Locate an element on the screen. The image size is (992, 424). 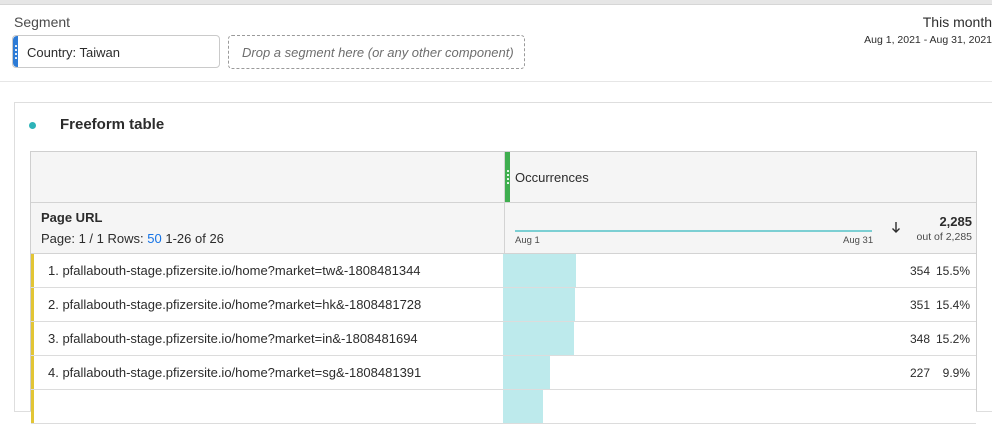
sparkline is located at coordinates (693, 231).